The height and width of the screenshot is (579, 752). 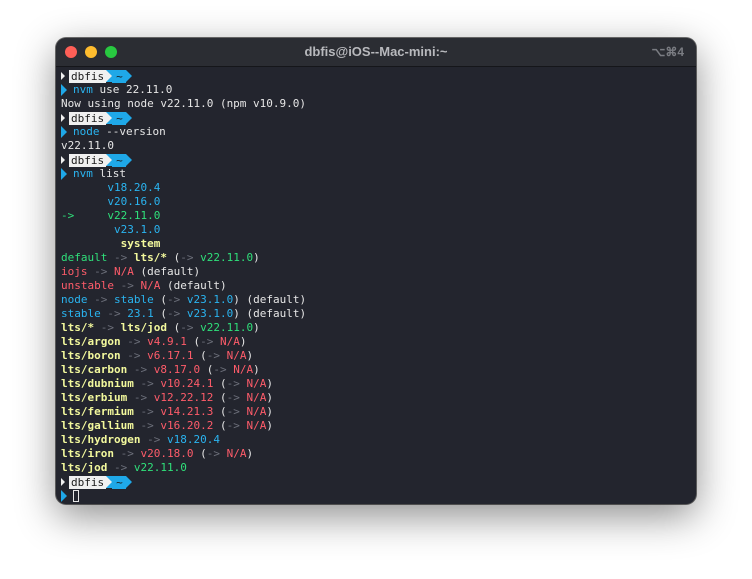 I want to click on output-line: default -> lts/* (-> v22.11.0), so click(x=378, y=258).